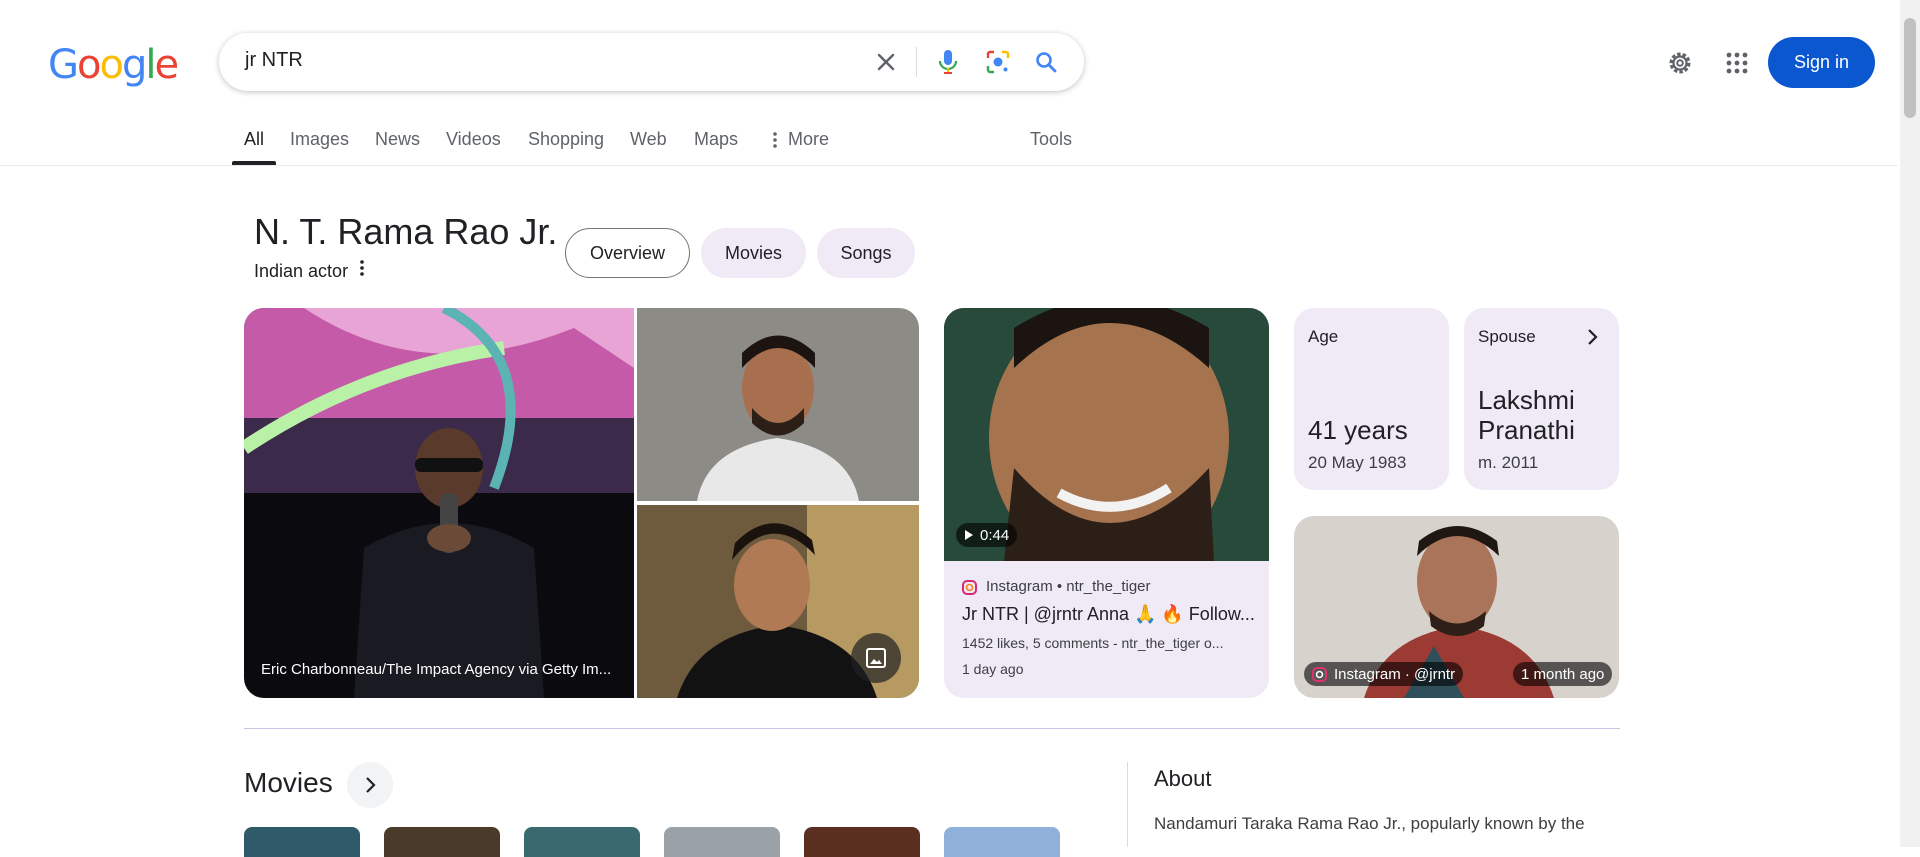 This screenshot has height=857, width=1920. I want to click on search-box: jr NTR, so click(651, 62).